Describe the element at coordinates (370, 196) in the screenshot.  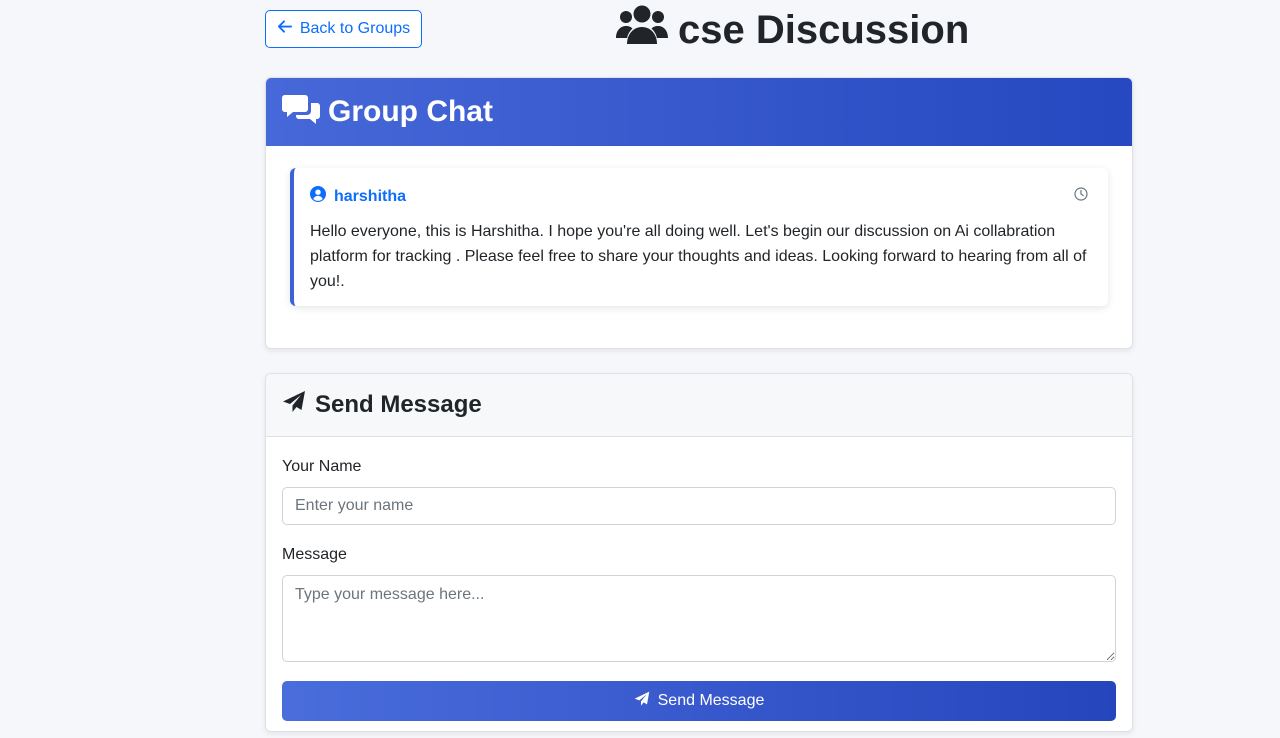
I see `message-author-name: harshitha` at that location.